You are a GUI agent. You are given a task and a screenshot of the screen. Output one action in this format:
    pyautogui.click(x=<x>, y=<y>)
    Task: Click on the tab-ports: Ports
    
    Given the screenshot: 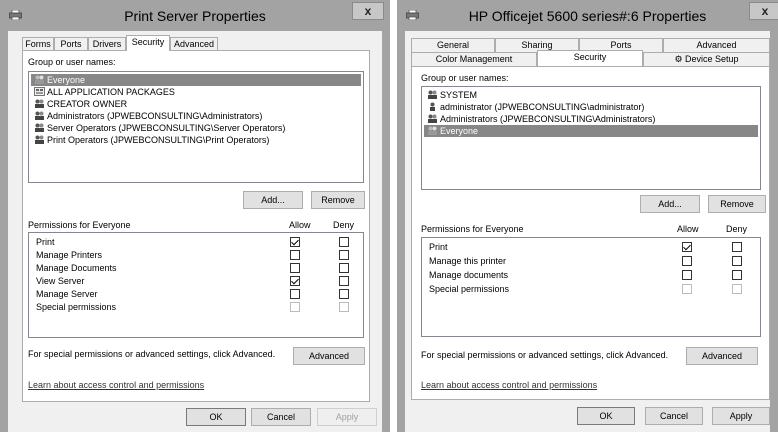 What is the action you would take?
    pyautogui.click(x=71, y=44)
    